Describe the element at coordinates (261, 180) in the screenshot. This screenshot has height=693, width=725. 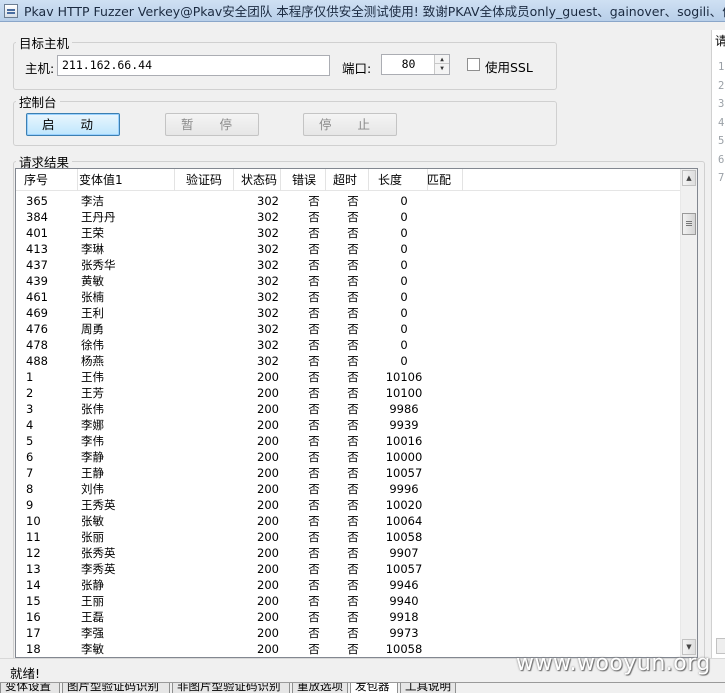
I see `column-header-status: 状态码` at that location.